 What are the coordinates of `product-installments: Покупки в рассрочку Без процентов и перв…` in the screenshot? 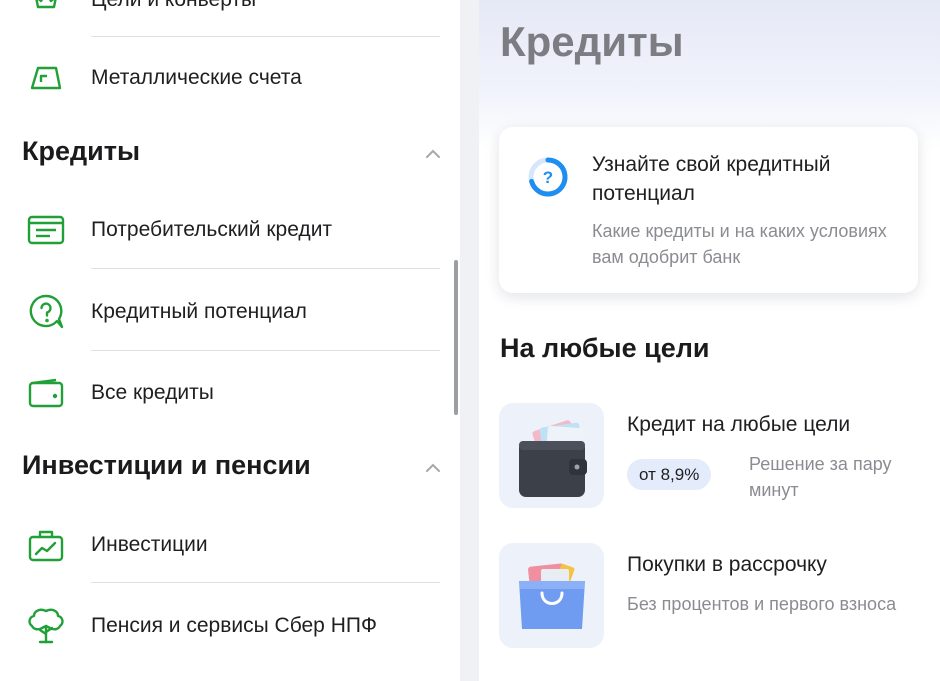 It's located at (709, 596).